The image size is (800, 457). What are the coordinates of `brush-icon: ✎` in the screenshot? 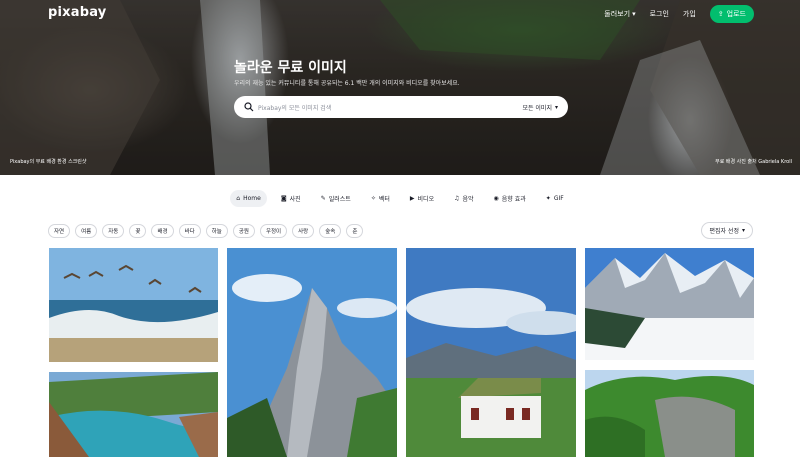 It's located at (323, 198).